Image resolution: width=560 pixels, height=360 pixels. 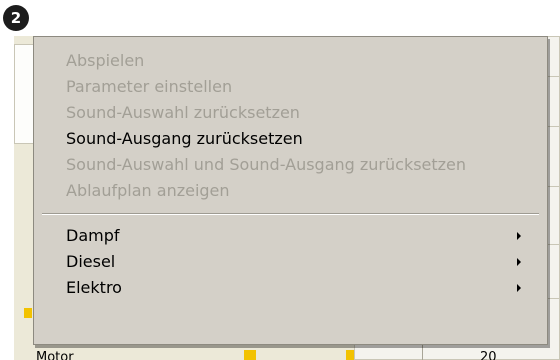 What do you see at coordinates (290, 288) in the screenshot?
I see `submenu-item-elektro: Elektro` at bounding box center [290, 288].